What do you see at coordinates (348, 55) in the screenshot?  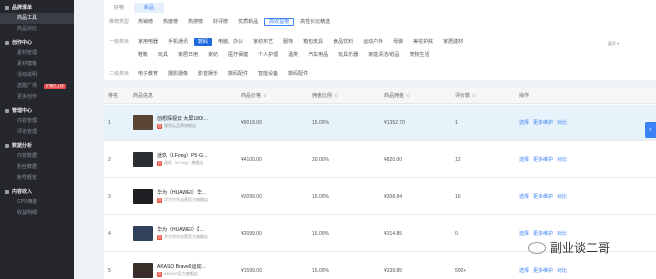 I see `filter-chip: 玩具乐器` at bounding box center [348, 55].